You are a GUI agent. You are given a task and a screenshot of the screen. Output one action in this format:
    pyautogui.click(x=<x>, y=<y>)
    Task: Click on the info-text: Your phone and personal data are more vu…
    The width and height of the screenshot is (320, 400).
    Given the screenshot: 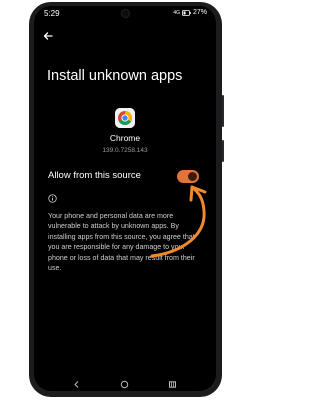 What is the action you would take?
    pyautogui.click(x=121, y=242)
    